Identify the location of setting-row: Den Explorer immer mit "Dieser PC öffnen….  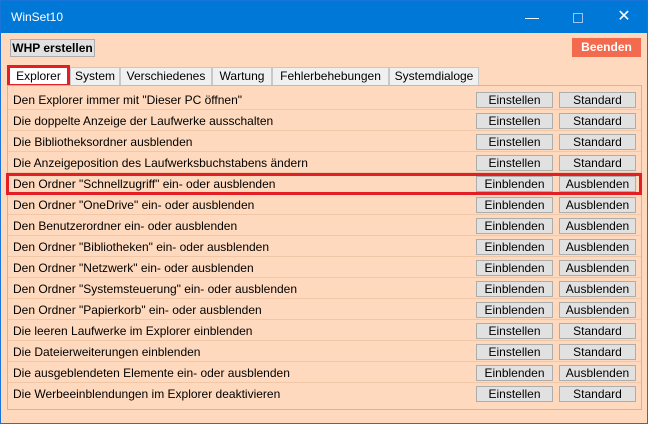
(324, 99).